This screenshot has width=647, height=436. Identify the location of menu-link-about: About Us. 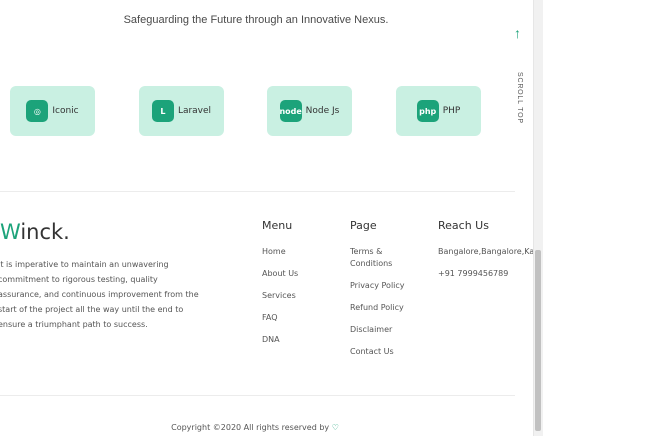
(302, 274).